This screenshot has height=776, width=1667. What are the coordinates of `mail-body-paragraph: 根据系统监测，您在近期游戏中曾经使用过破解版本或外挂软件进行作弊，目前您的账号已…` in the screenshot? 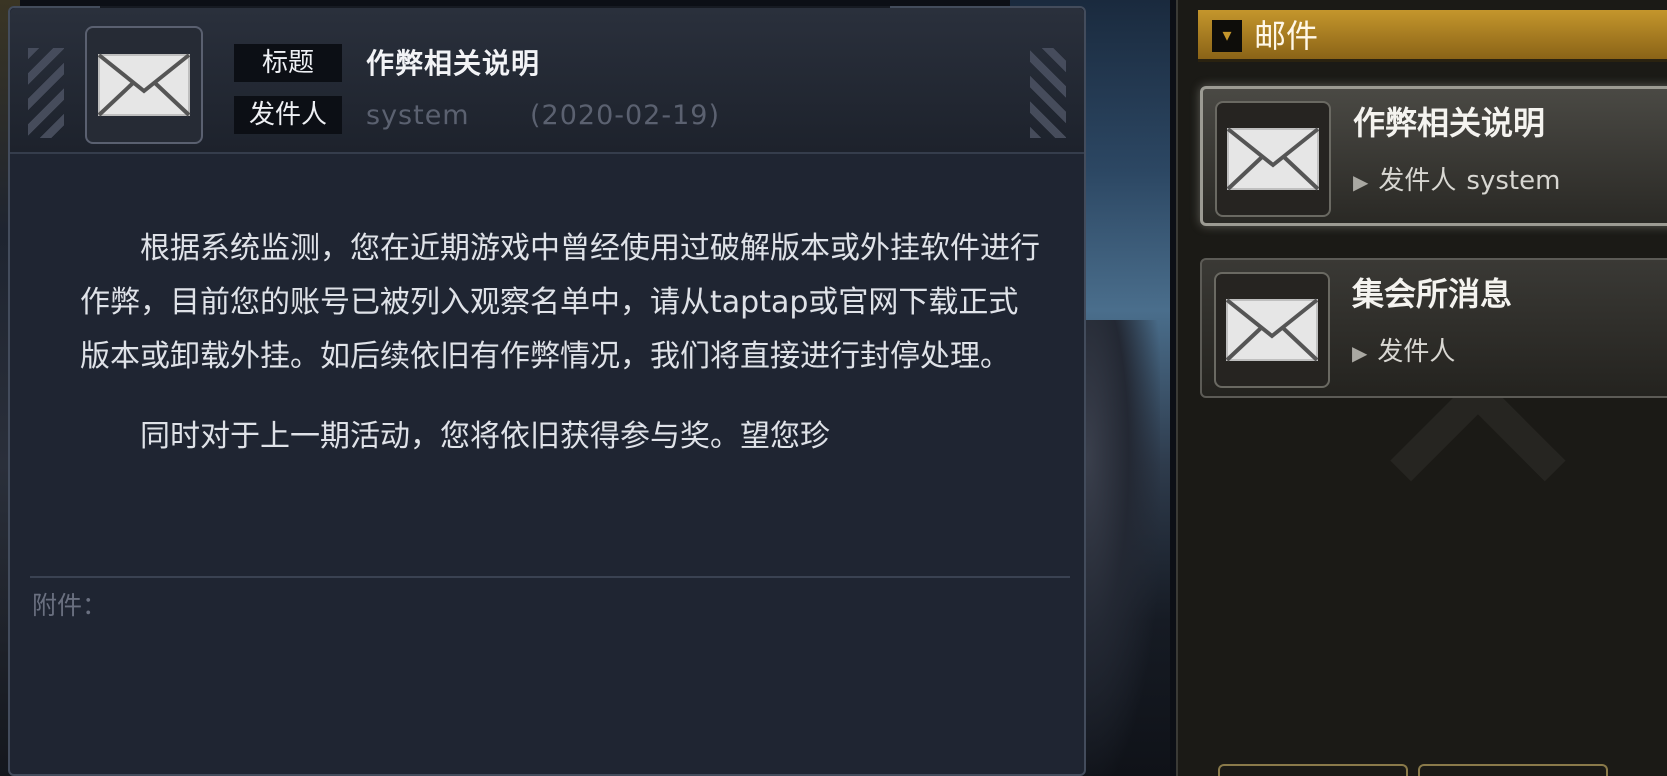 It's located at (560, 302).